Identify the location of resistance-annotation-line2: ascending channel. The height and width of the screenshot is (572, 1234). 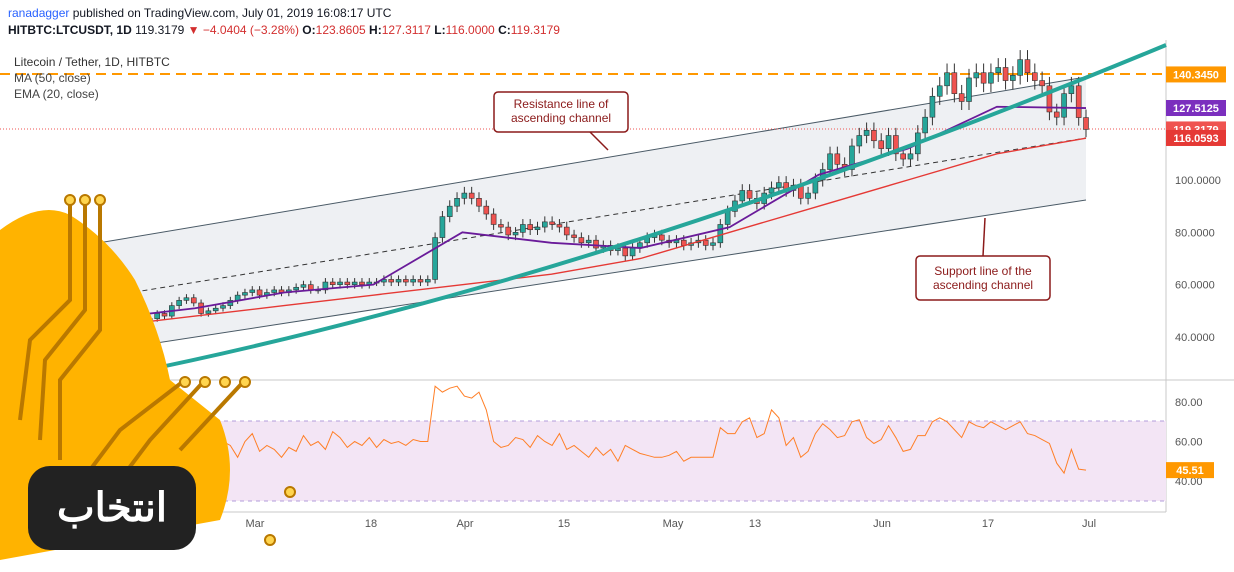
(561, 118).